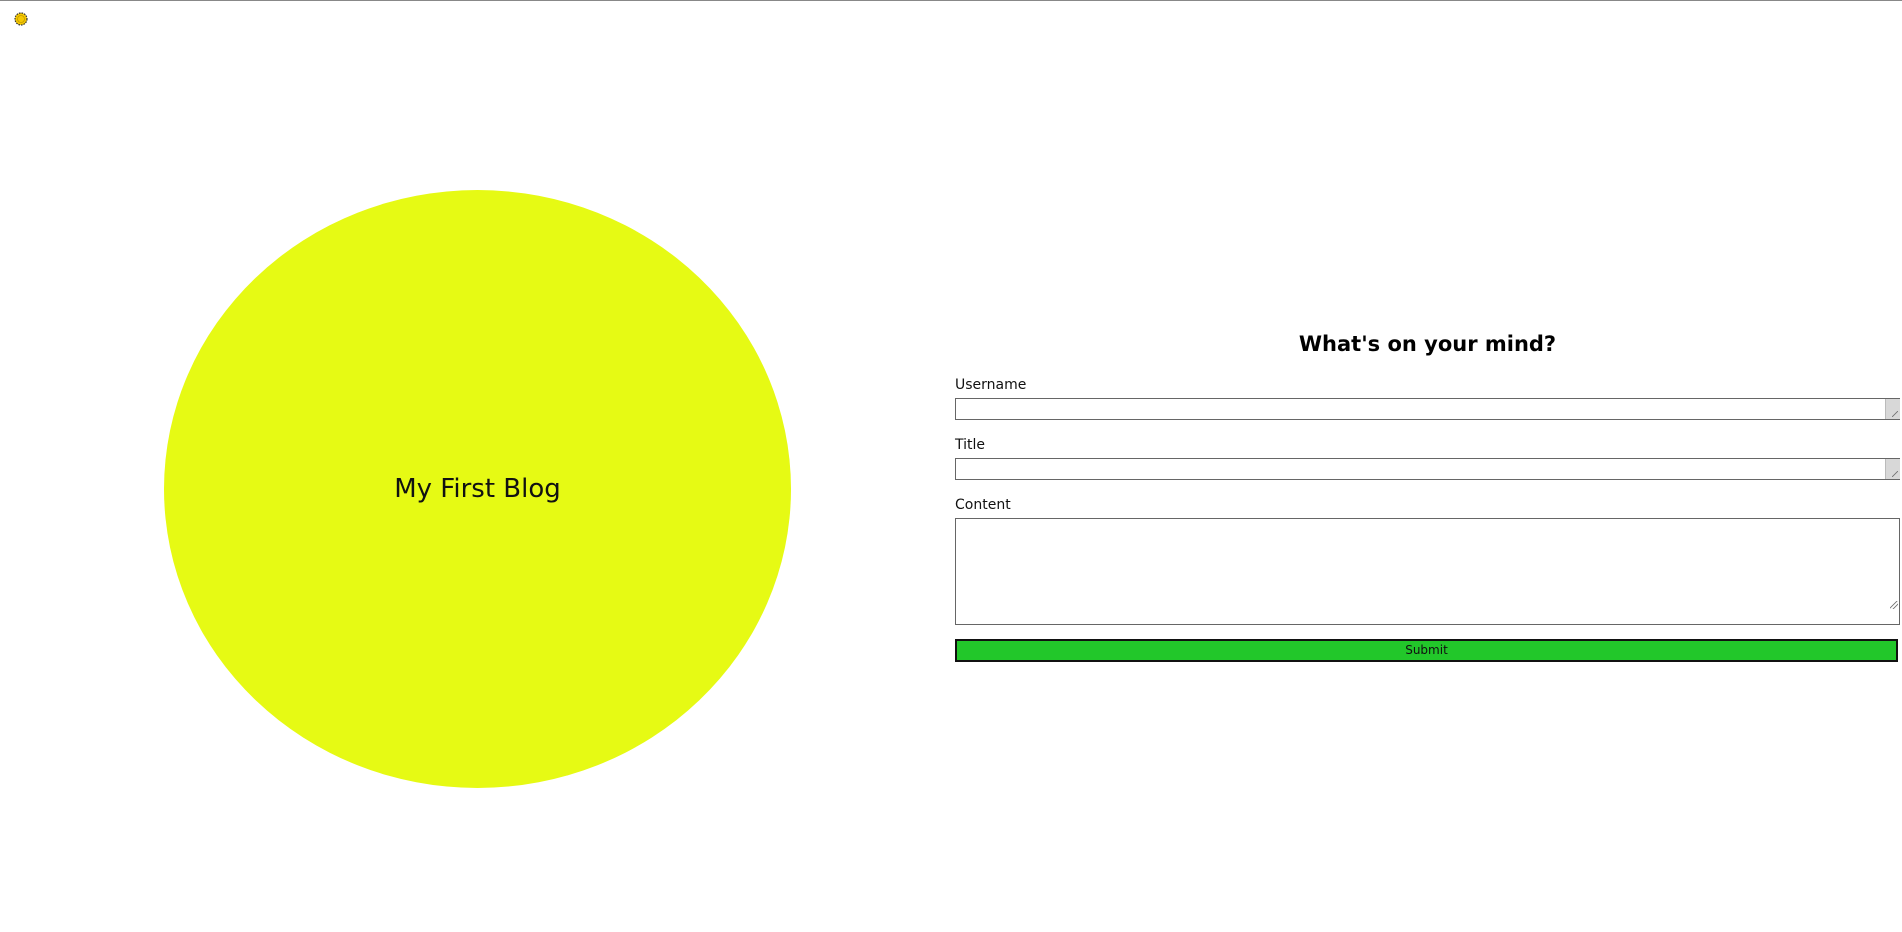  What do you see at coordinates (1894, 605) in the screenshot?
I see `content-resize-grip` at bounding box center [1894, 605].